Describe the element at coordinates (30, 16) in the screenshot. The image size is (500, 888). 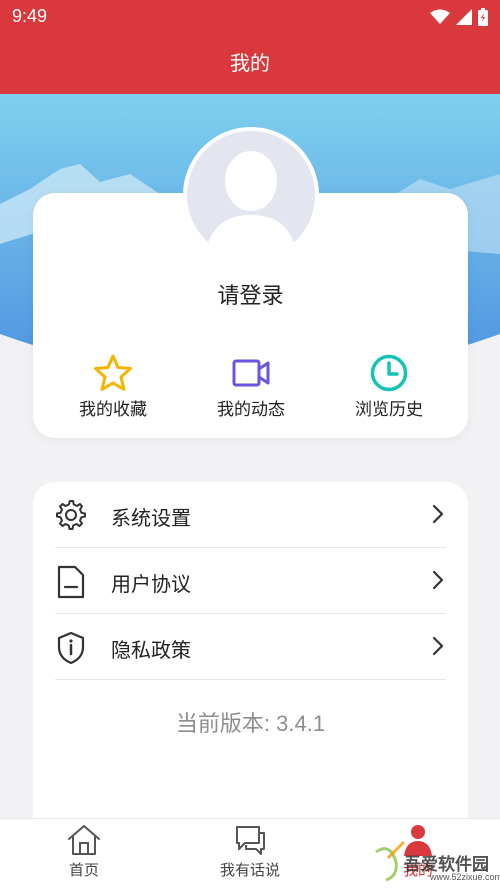
I see `status-time: 9:49` at that location.